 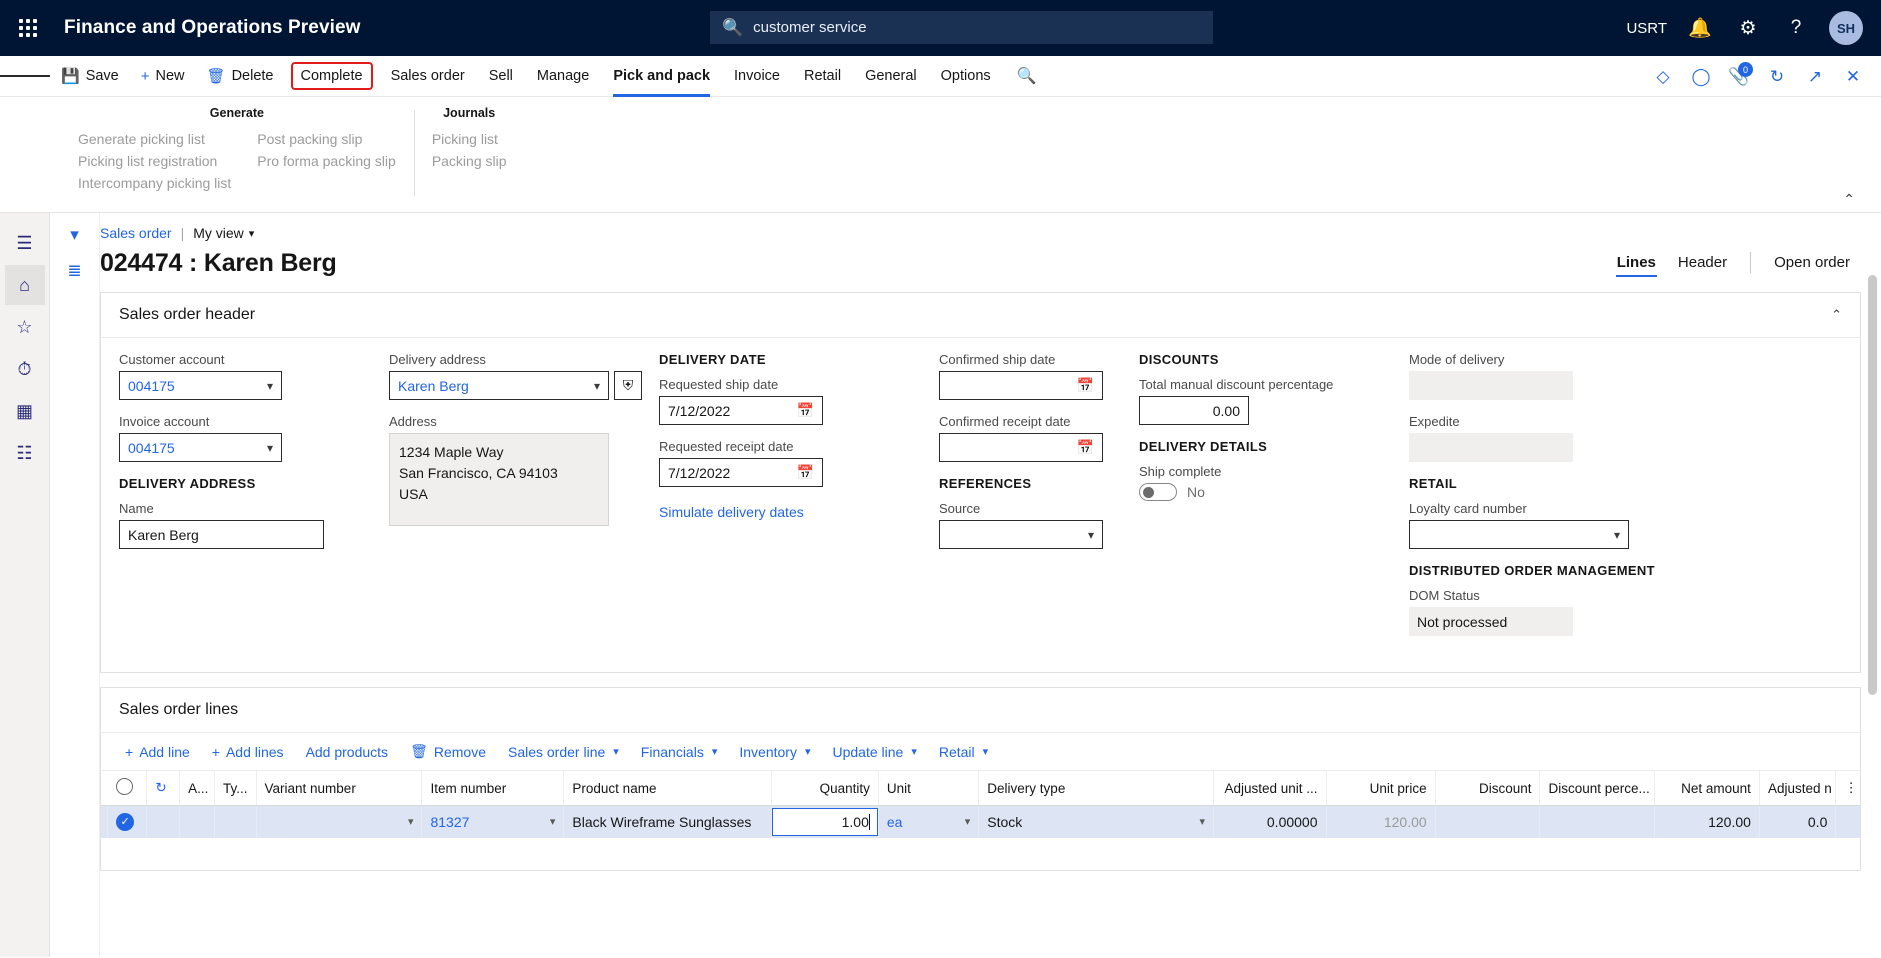 I want to click on row-cell-unit: ea ▾, so click(x=929, y=821).